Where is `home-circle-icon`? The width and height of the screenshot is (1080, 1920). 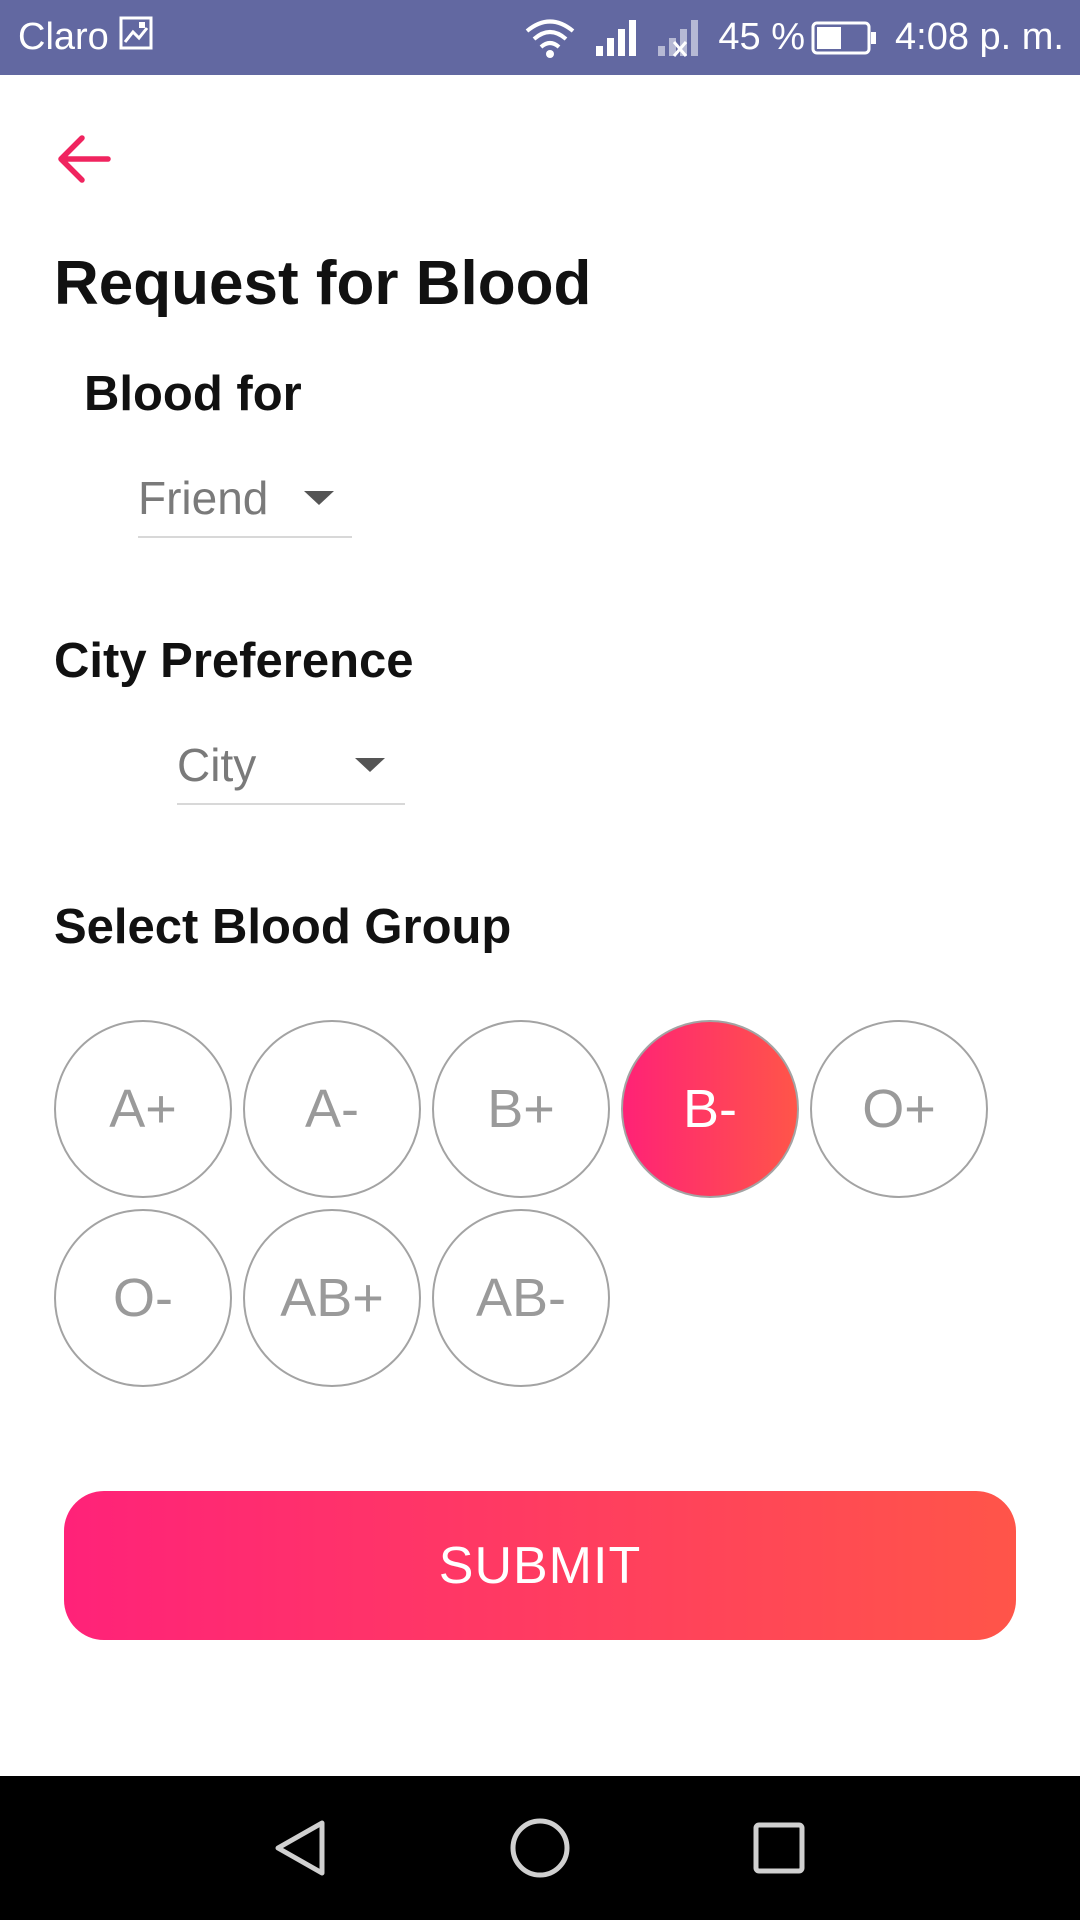 home-circle-icon is located at coordinates (540, 1848).